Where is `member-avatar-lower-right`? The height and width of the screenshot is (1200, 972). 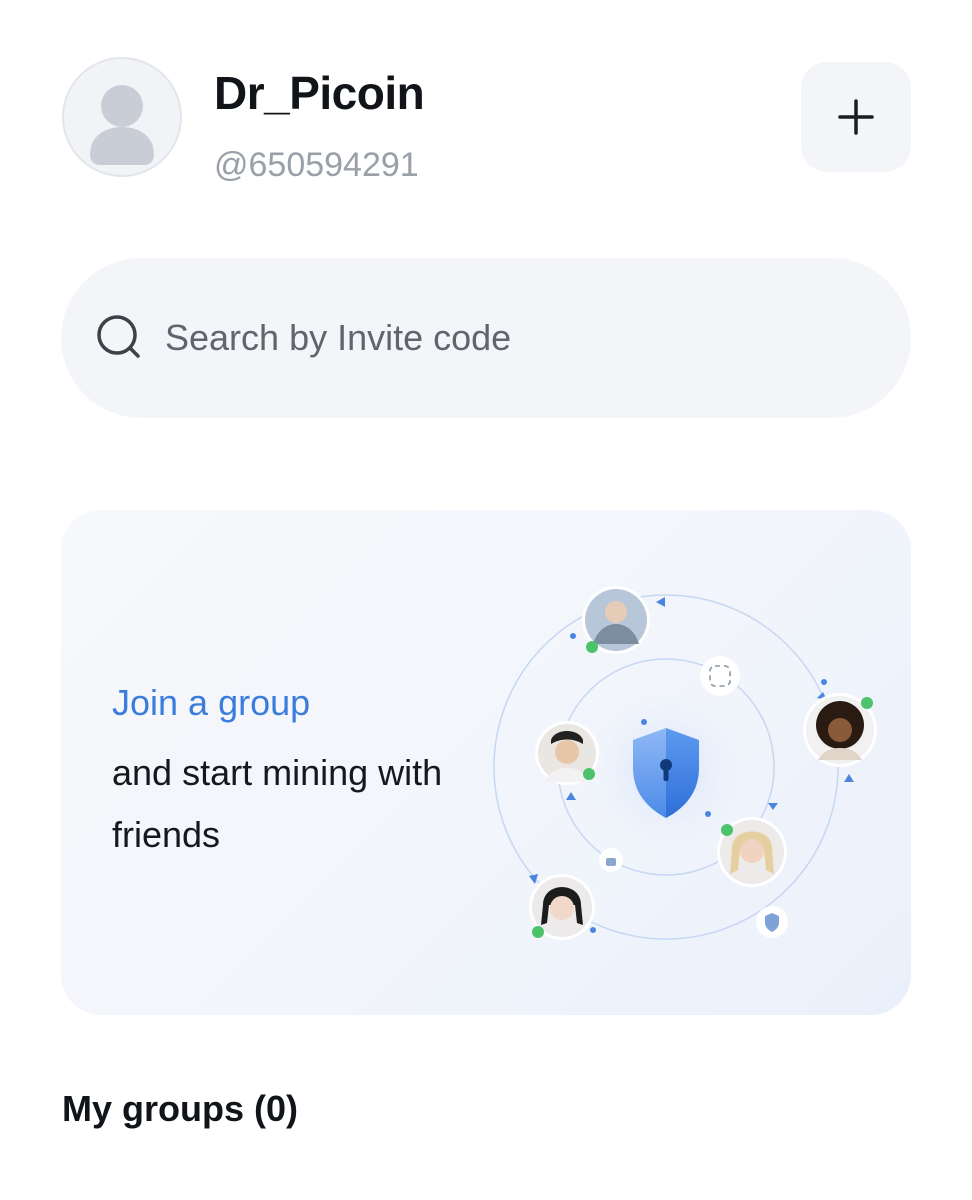
member-avatar-lower-right is located at coordinates (752, 852).